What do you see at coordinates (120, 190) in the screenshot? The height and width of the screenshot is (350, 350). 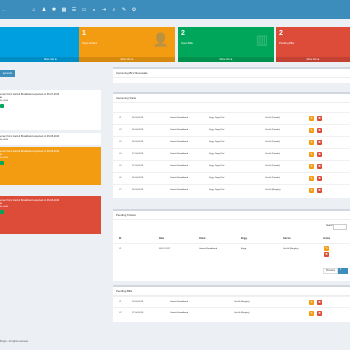 I see `cell-id: #7` at bounding box center [120, 190].